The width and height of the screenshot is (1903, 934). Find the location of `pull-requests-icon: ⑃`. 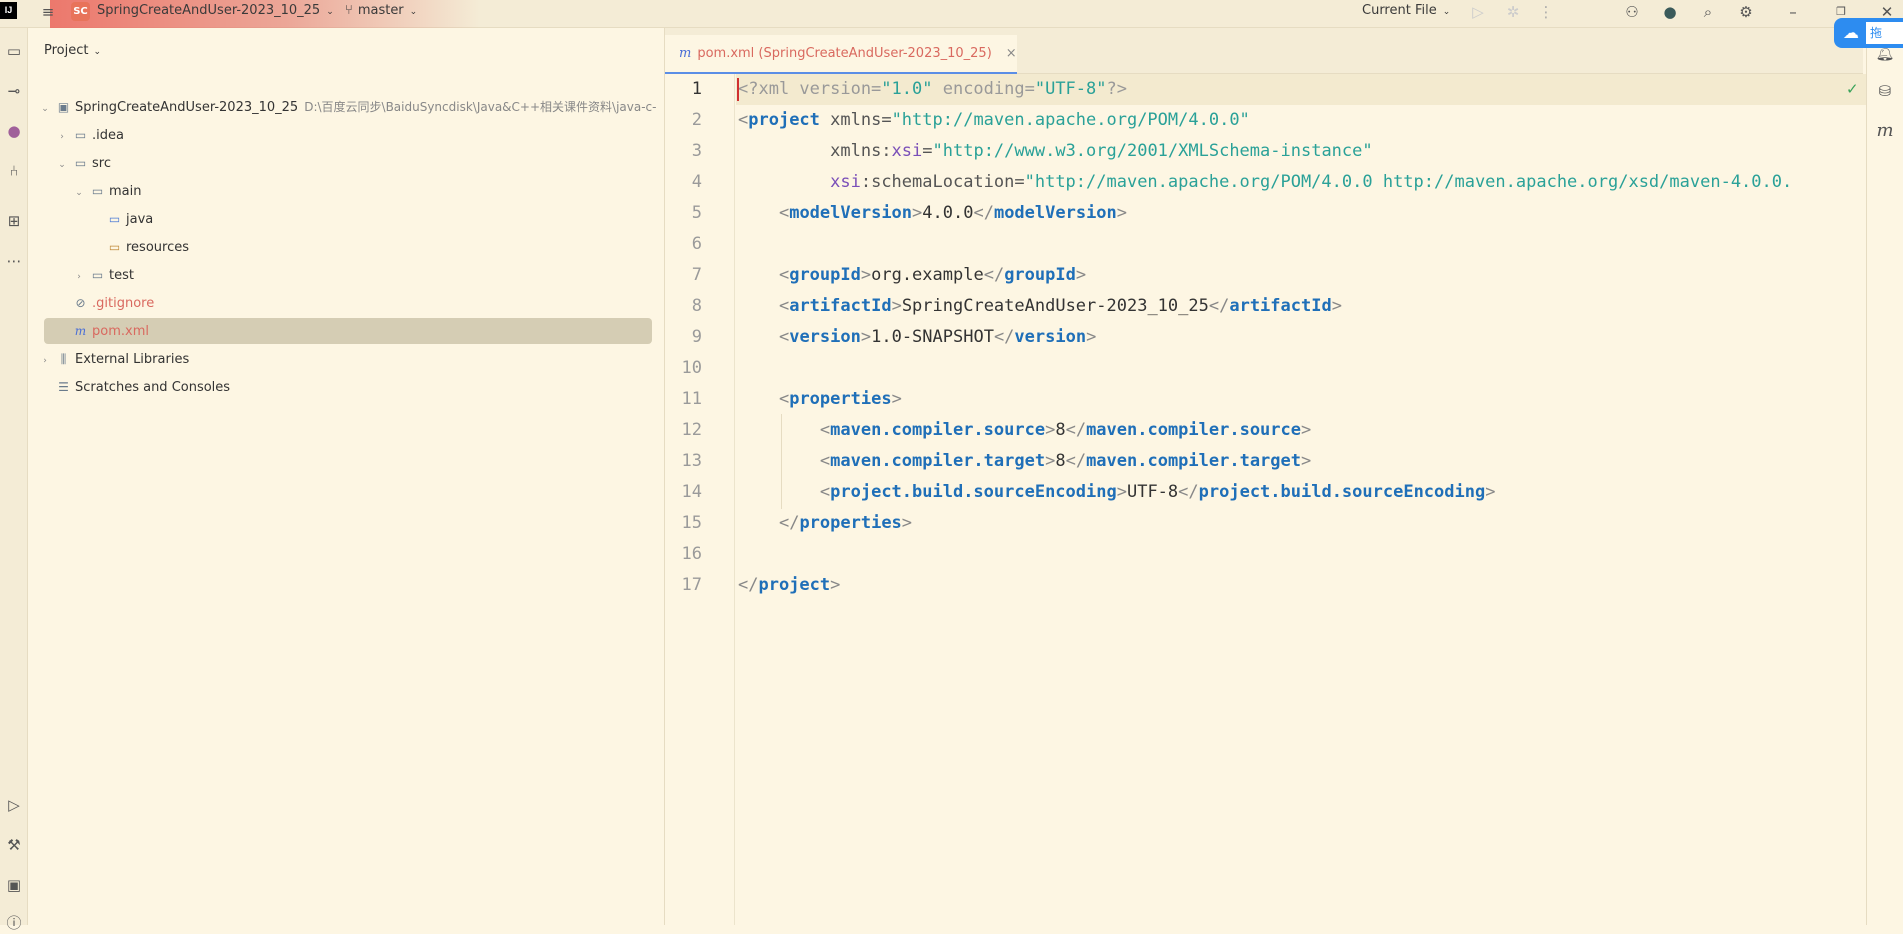

pull-requests-icon: ⑃ is located at coordinates (14, 171).